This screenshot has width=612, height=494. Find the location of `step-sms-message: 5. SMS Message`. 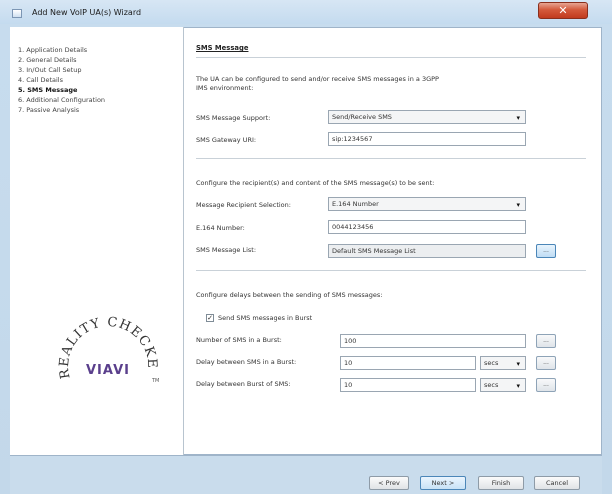

step-sms-message: 5. SMS Message is located at coordinates (47, 90).